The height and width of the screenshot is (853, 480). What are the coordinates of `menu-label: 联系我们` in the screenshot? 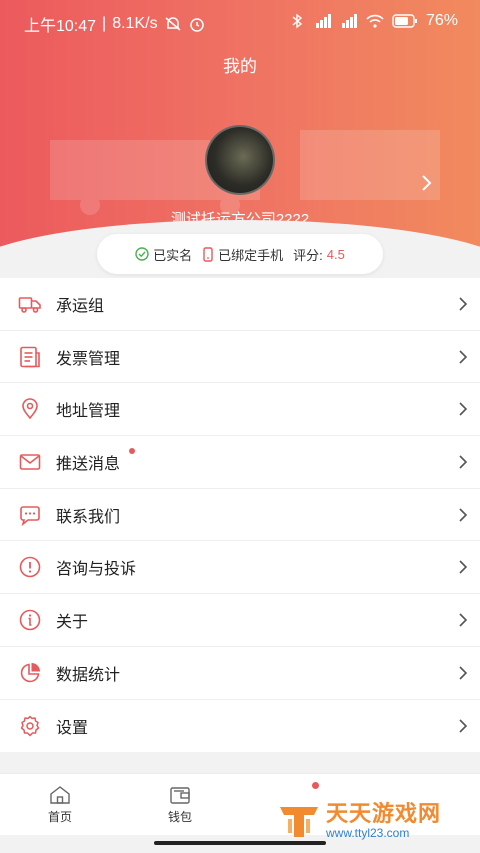 It's located at (88, 517).